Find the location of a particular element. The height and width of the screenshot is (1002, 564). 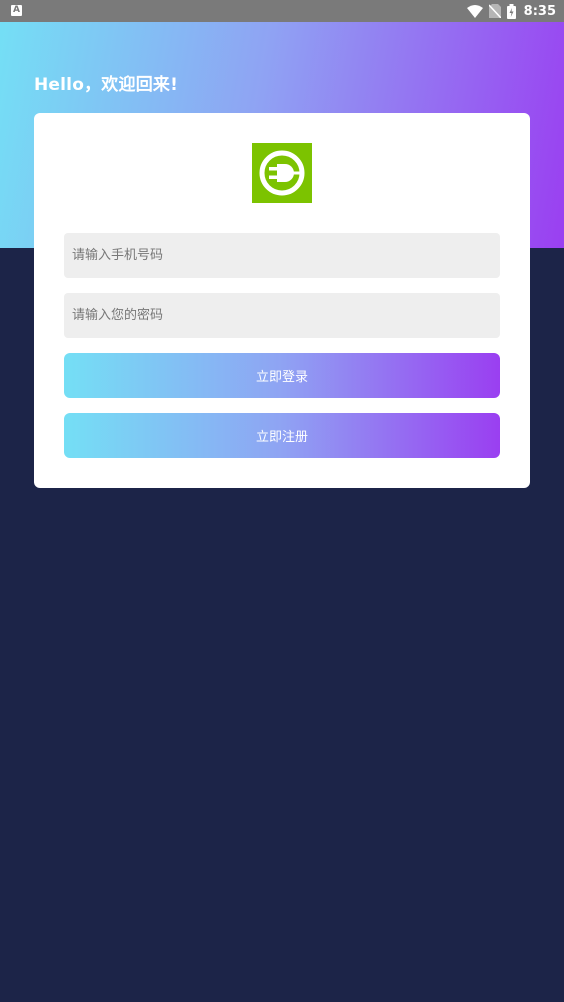

notification-a-icon: A is located at coordinates (16, 10).